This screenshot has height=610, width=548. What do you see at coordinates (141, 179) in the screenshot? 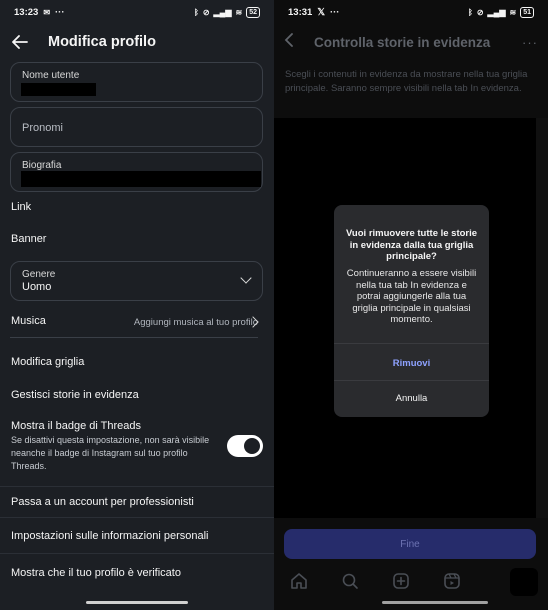
I see `bio-redacted` at bounding box center [141, 179].